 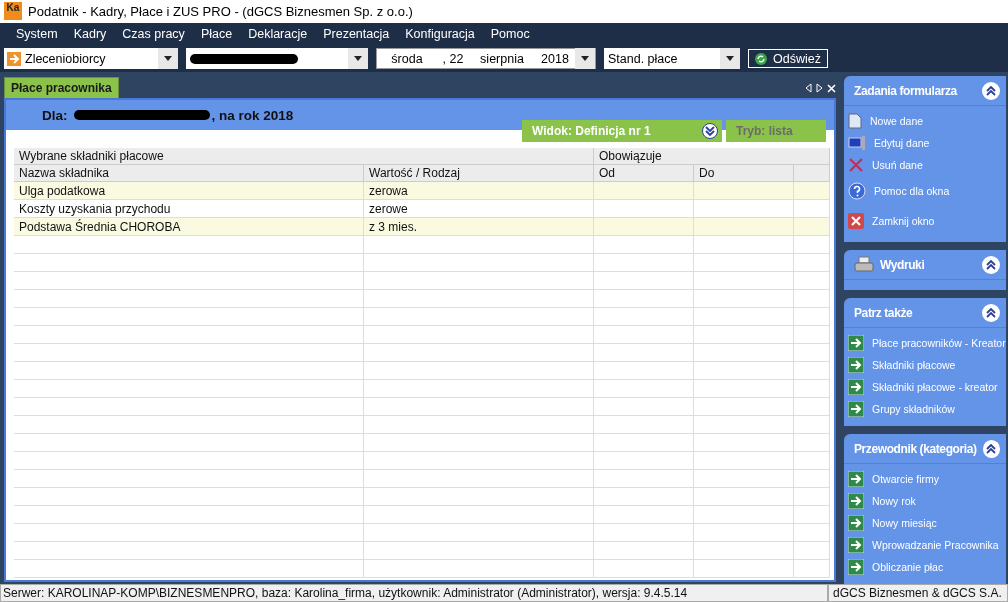 What do you see at coordinates (479, 227) in the screenshot?
I see `table-cell: z 3 mies.` at bounding box center [479, 227].